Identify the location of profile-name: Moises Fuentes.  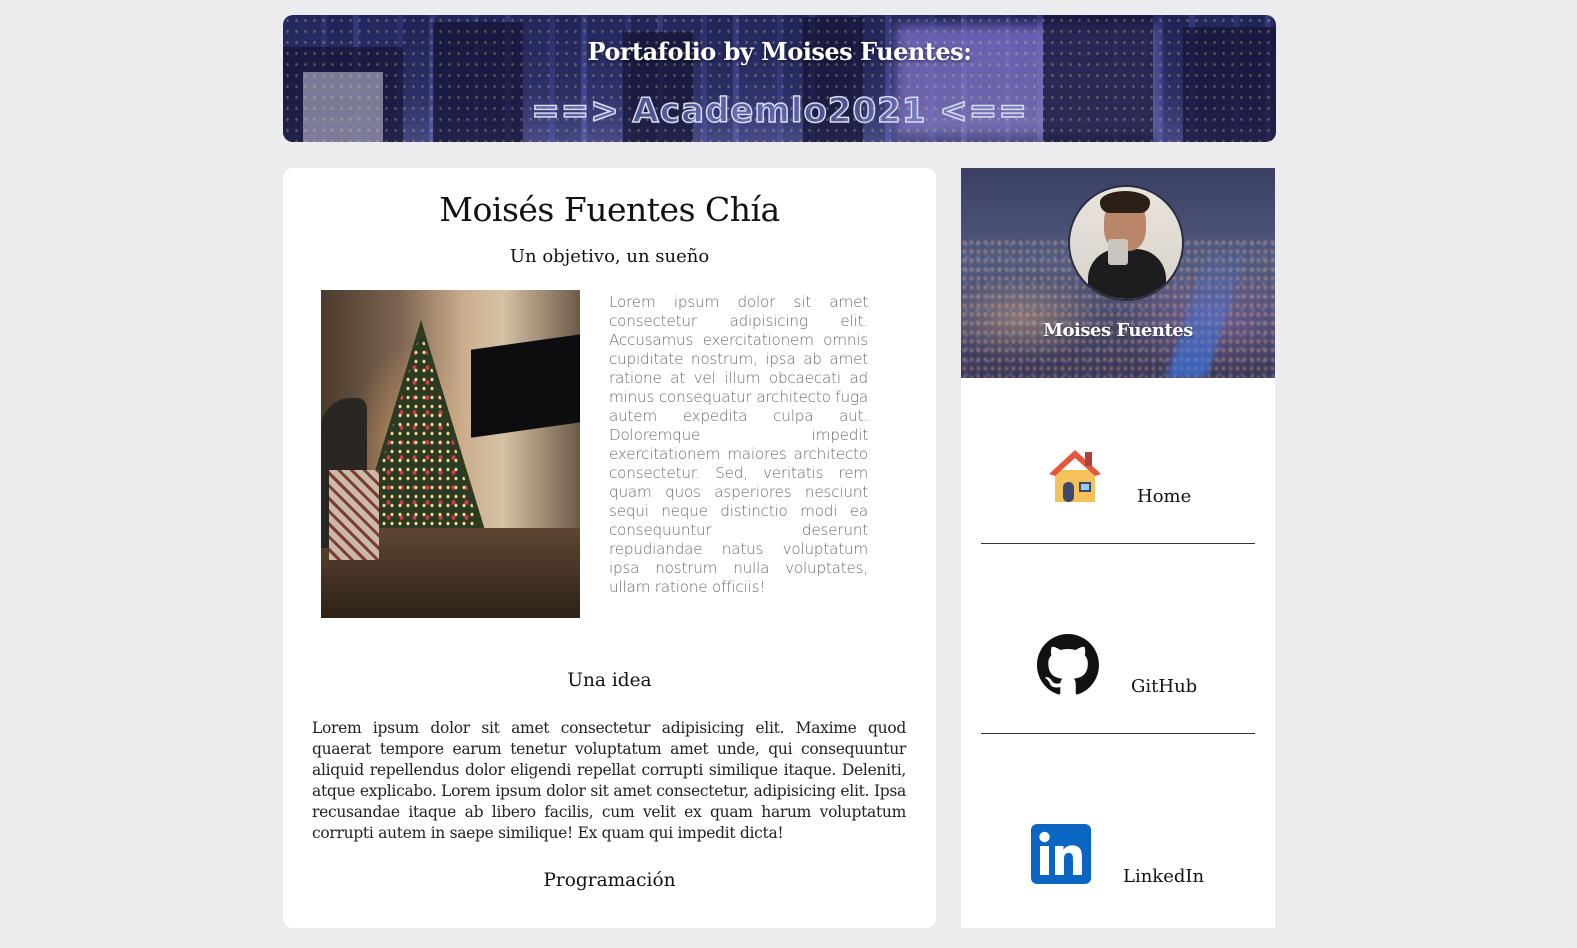
(1118, 330).